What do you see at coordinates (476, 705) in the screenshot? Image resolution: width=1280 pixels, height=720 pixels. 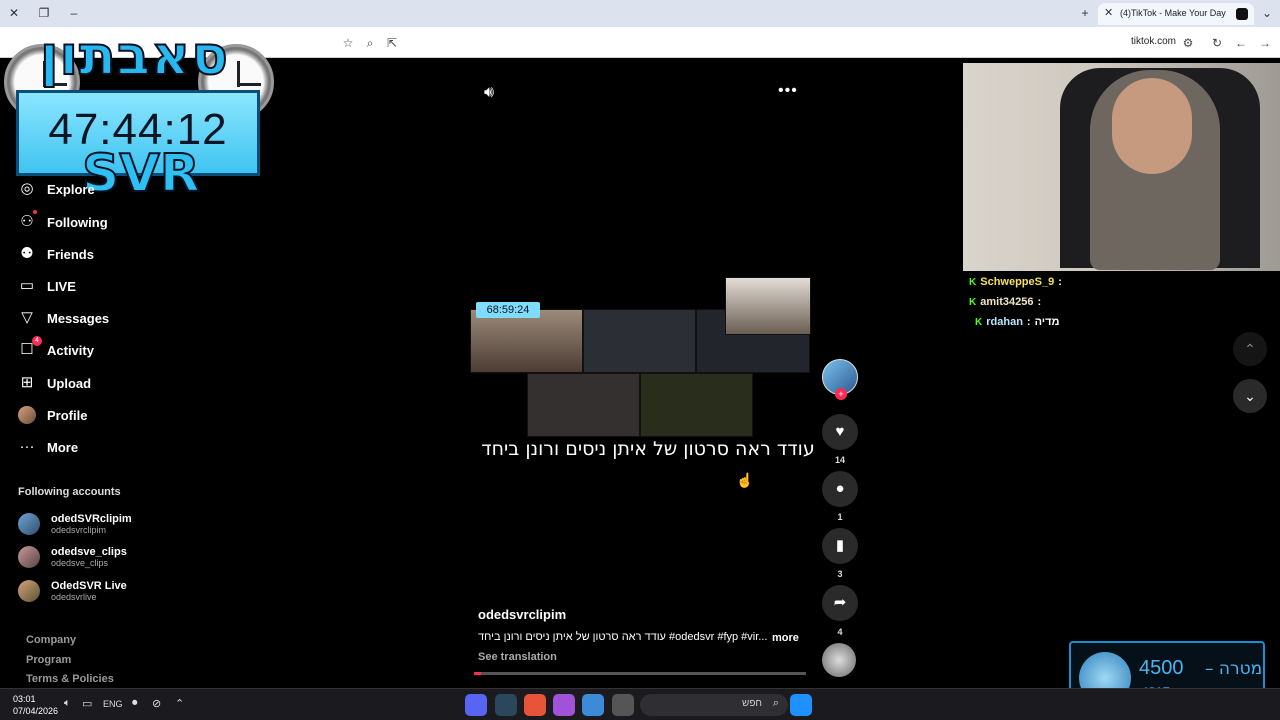 I see `discord-icon` at bounding box center [476, 705].